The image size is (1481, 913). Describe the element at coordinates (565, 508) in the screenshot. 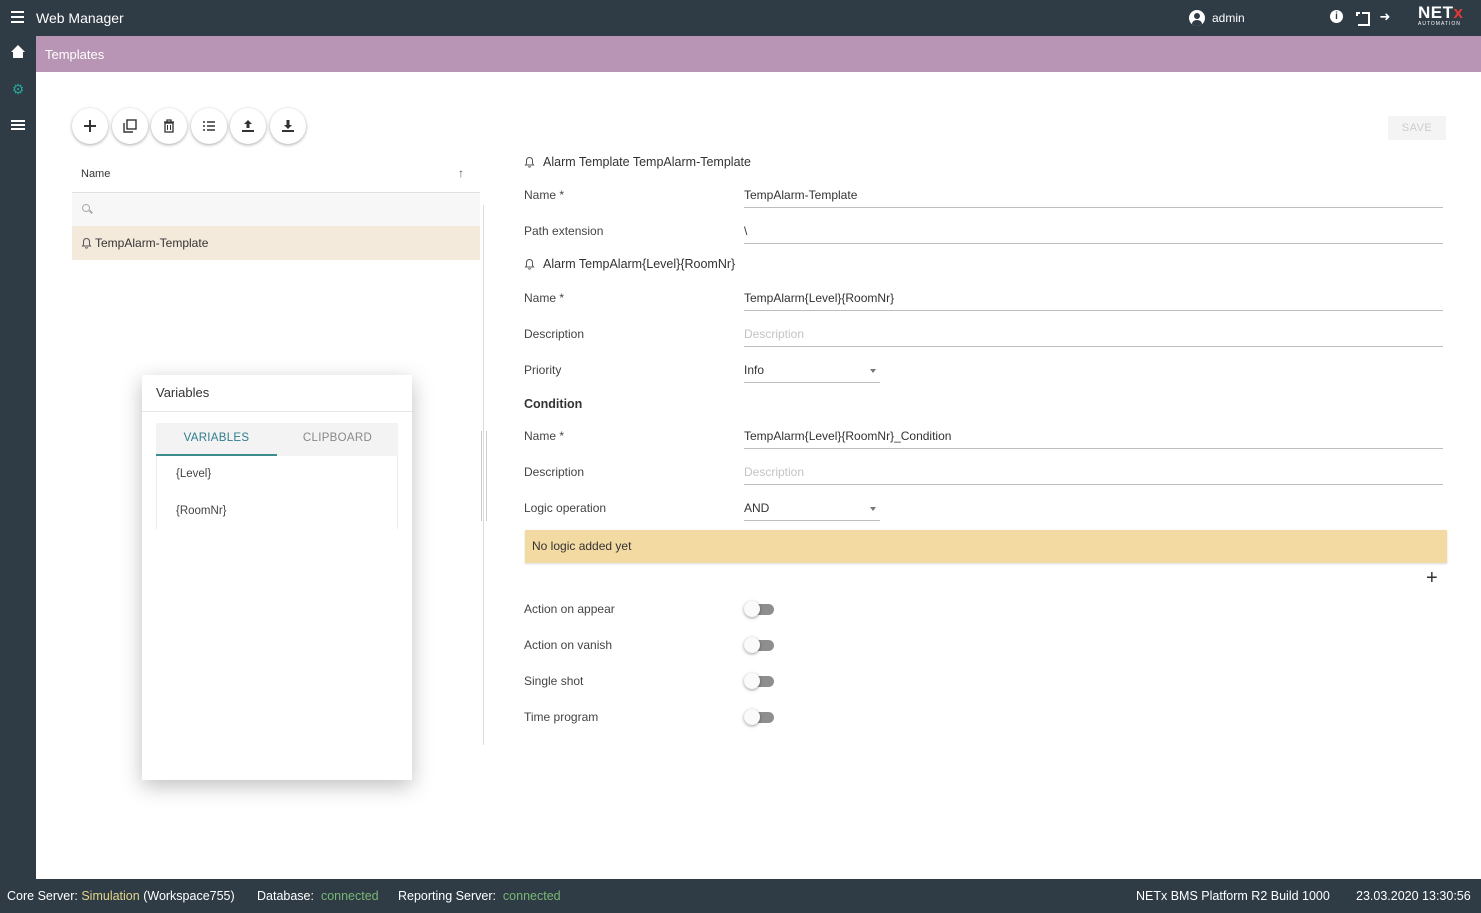

I see `logic-operation-label: Logic operation` at that location.